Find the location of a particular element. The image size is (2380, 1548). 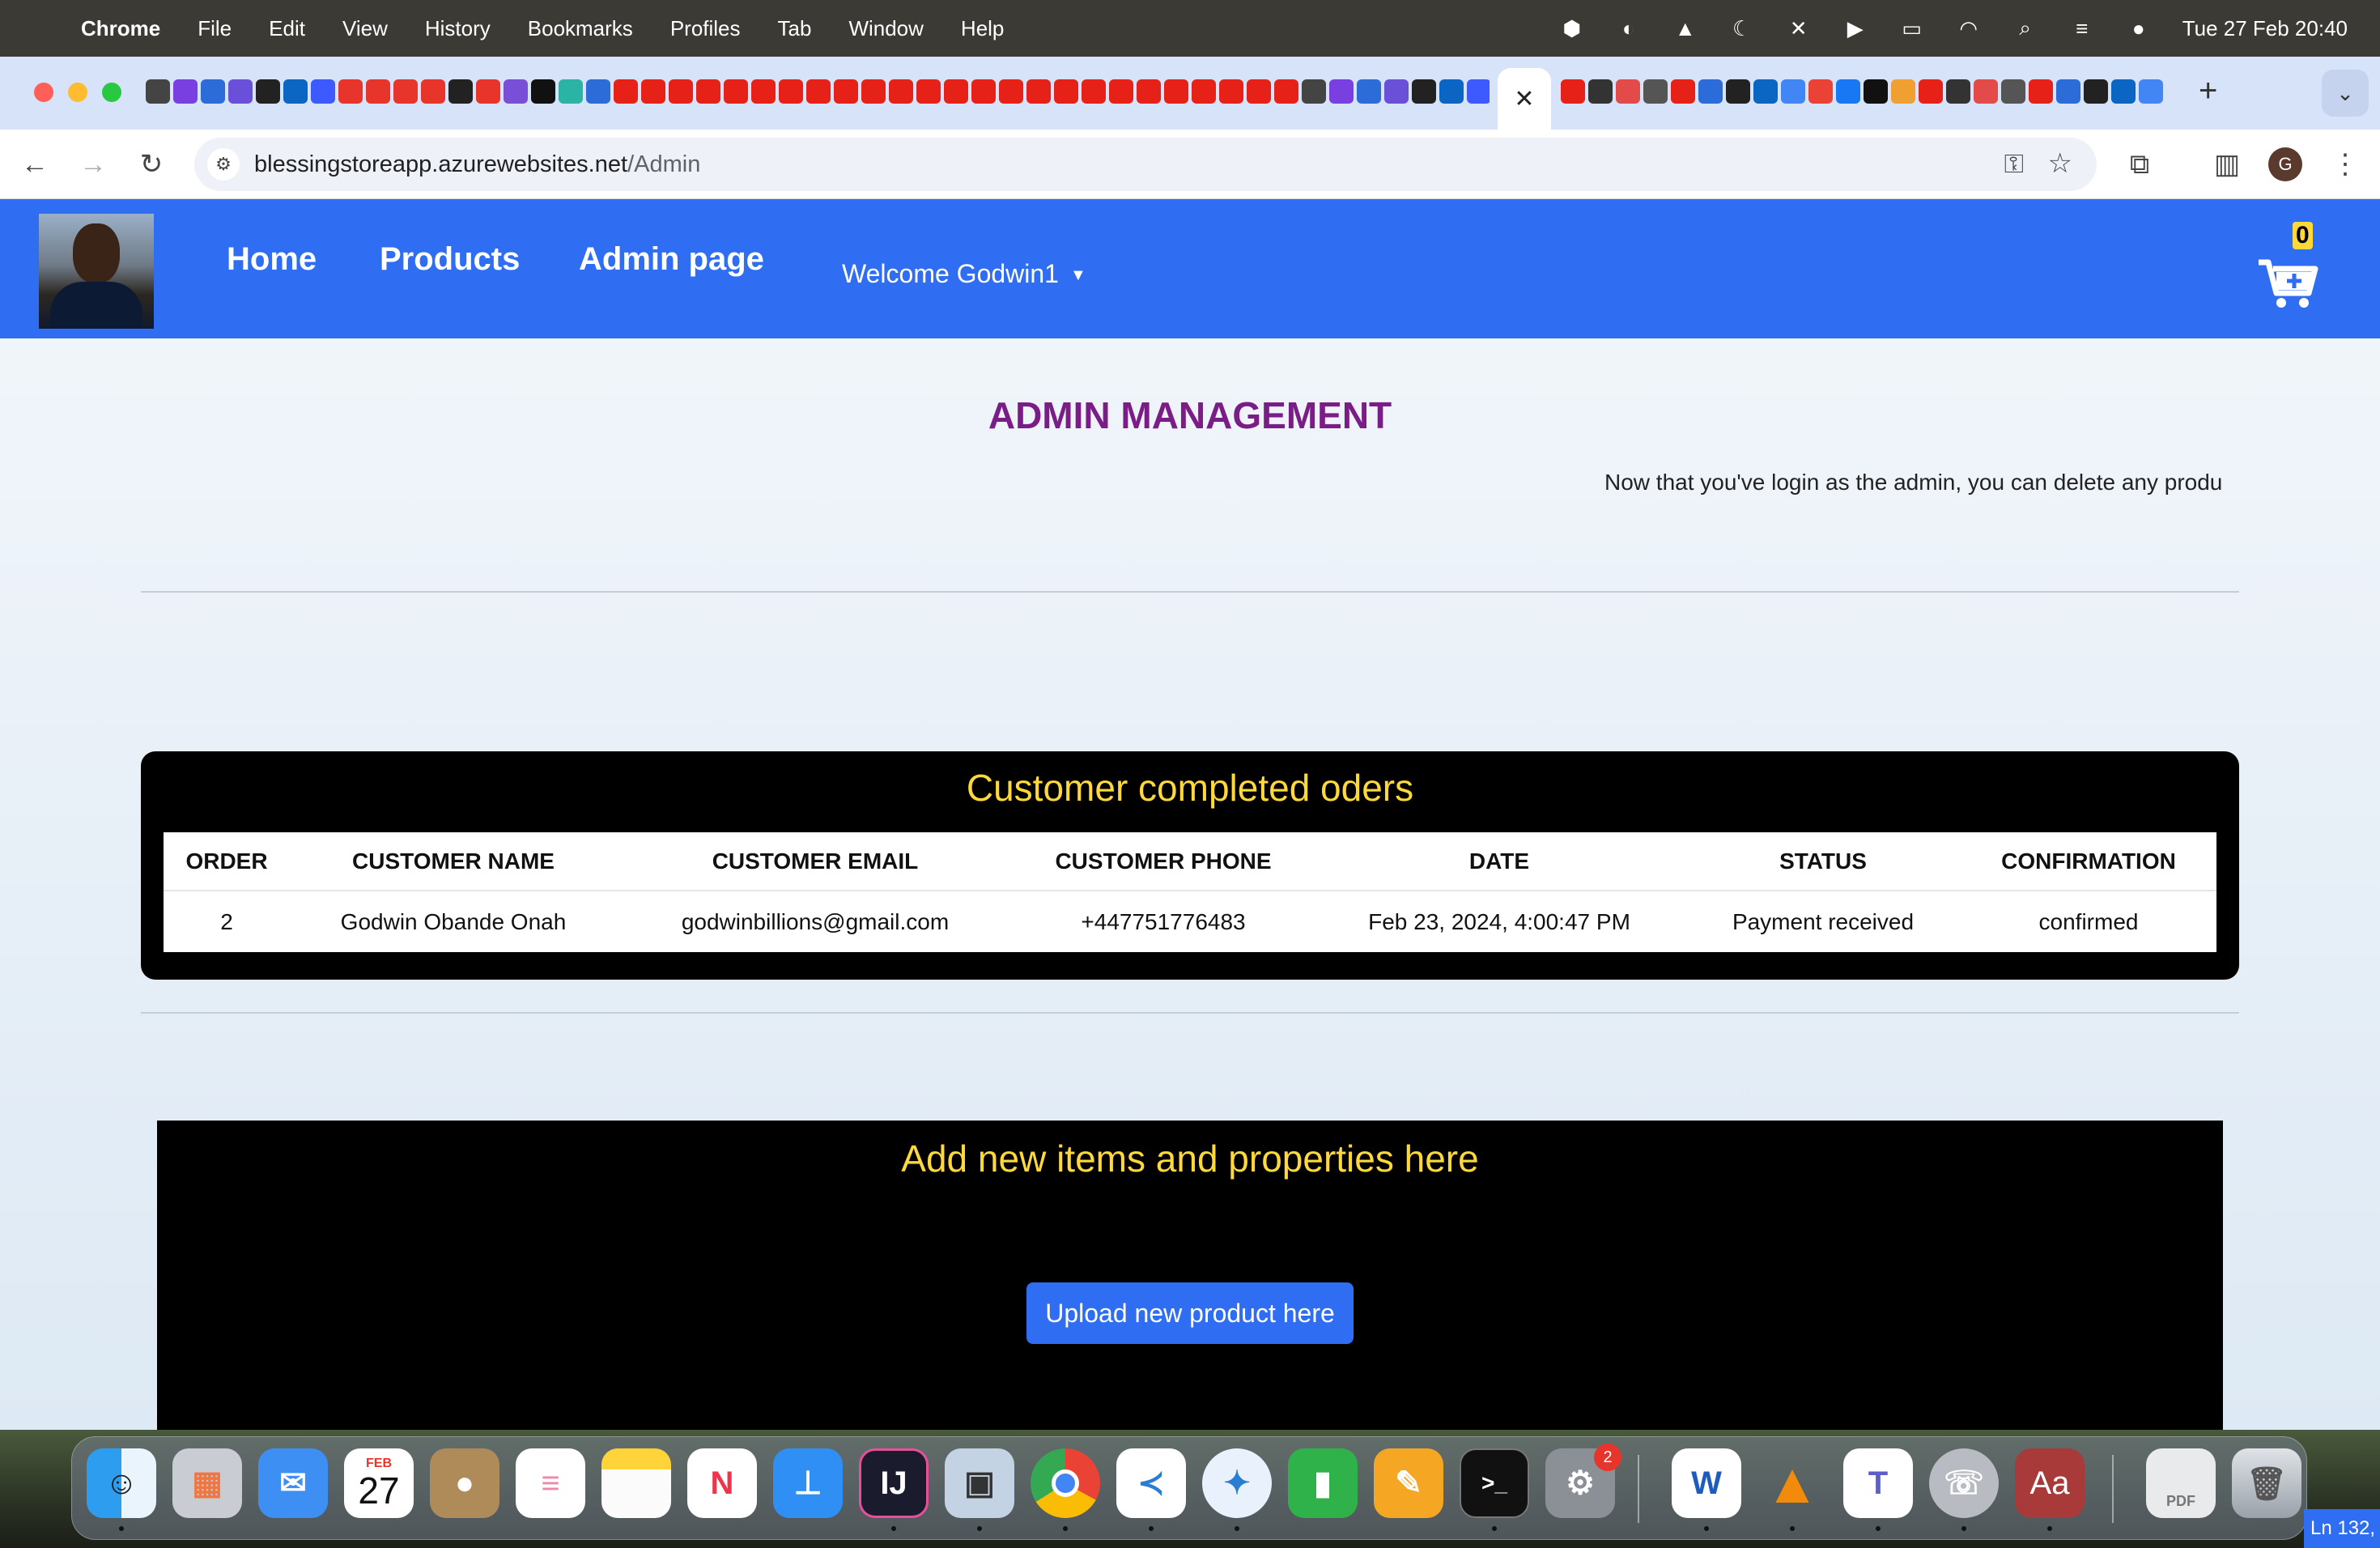

menu-tab: Tab is located at coordinates (795, 29).